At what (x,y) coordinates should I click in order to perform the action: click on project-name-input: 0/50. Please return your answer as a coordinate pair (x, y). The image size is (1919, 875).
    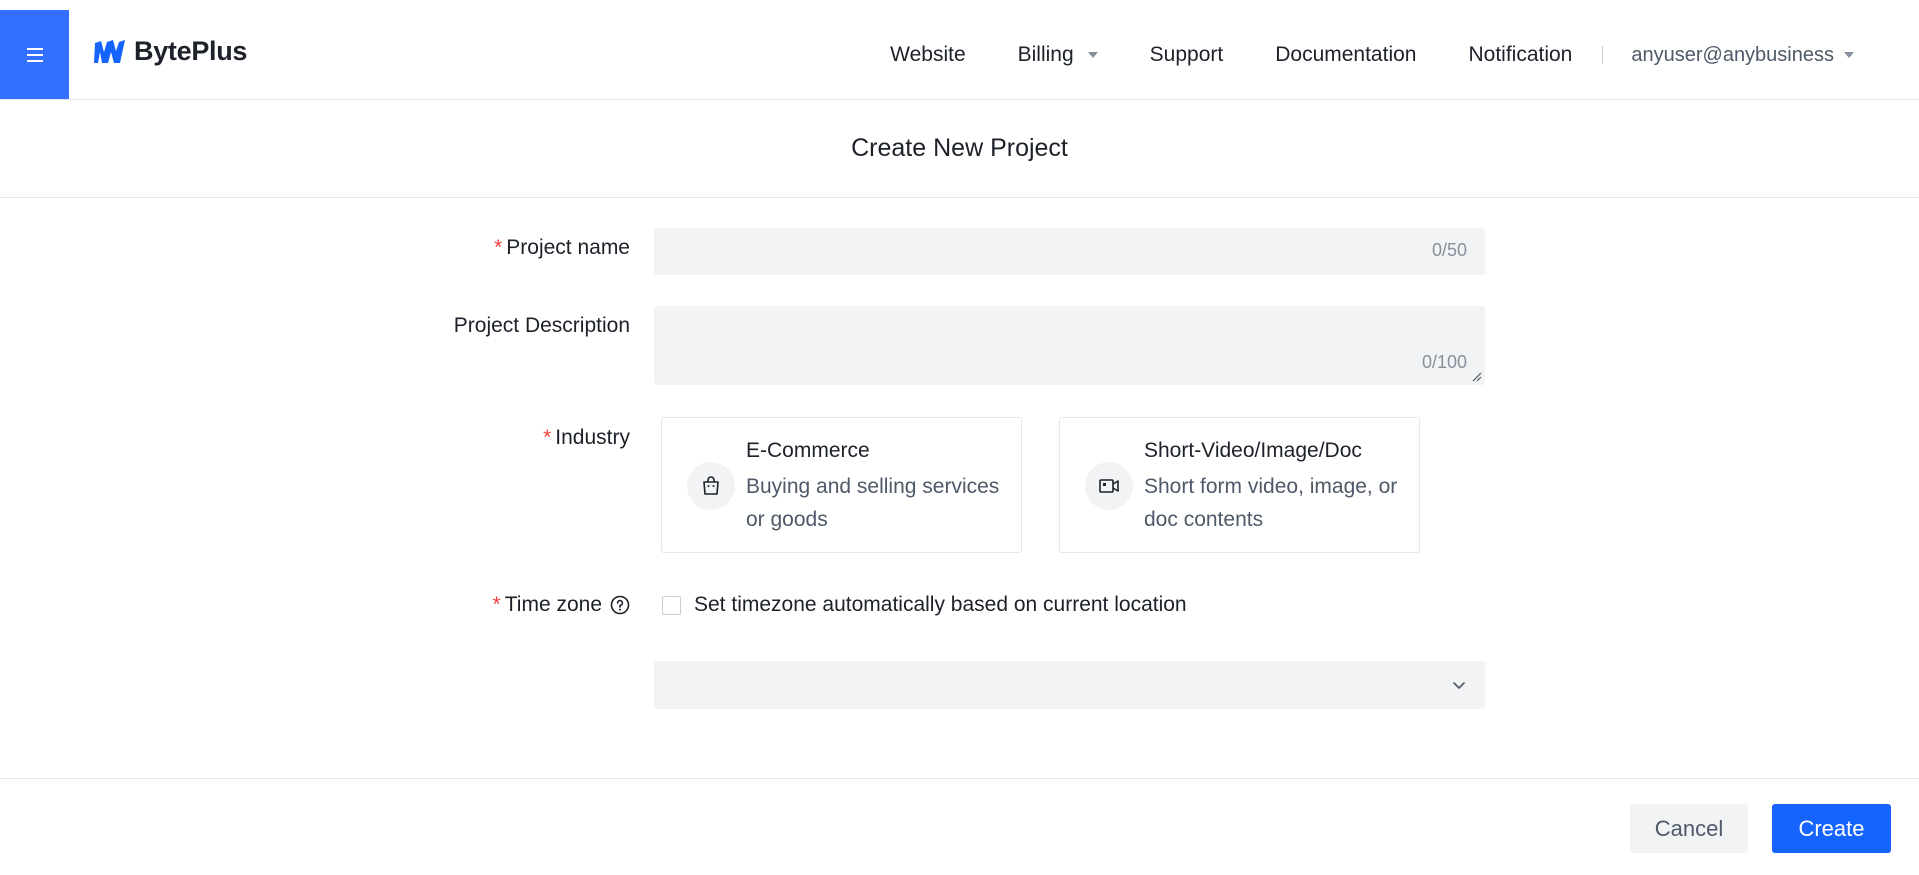
    Looking at the image, I should click on (1069, 251).